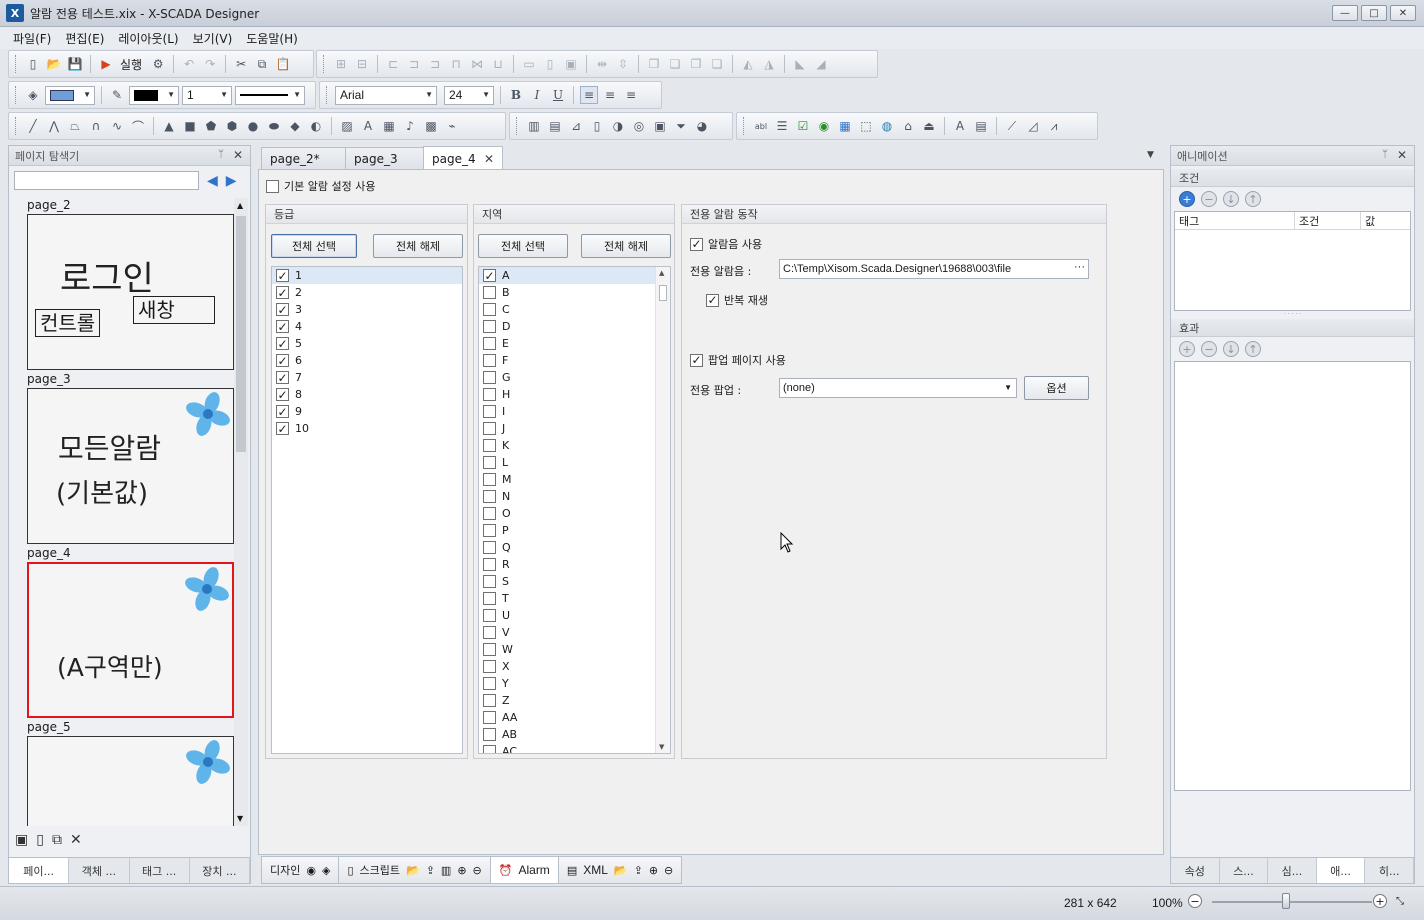 The width and height of the screenshot is (1424, 920). What do you see at coordinates (1231, 199) in the screenshot?
I see `move-down-icon: ↓` at bounding box center [1231, 199].